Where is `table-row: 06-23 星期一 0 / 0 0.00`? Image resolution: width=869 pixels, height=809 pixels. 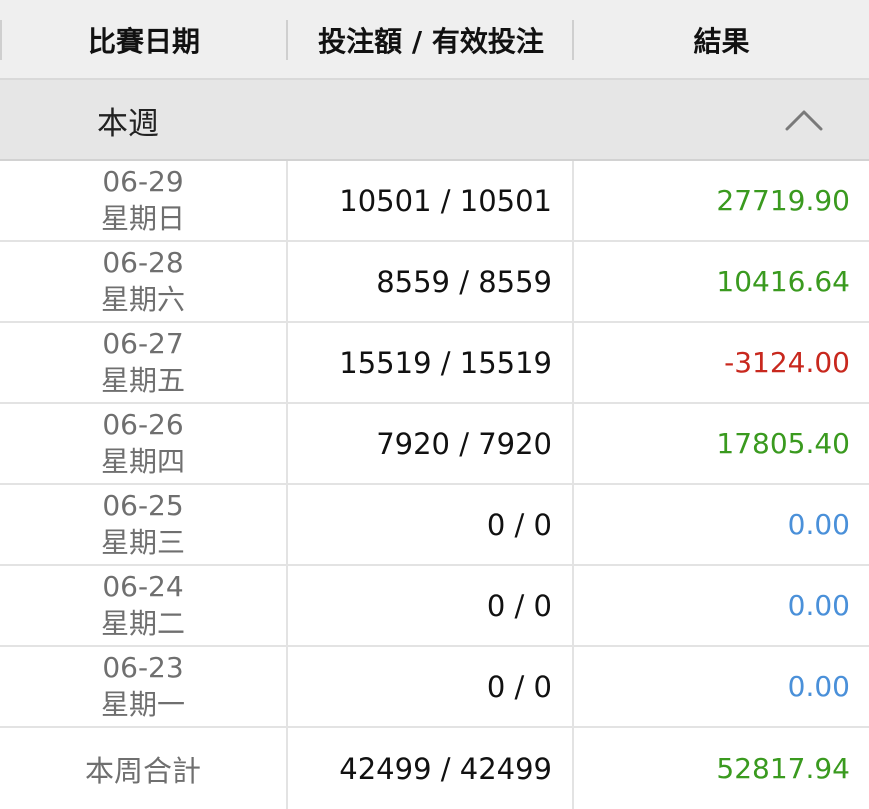 table-row: 06-23 星期一 0 / 0 0.00 is located at coordinates (434, 687).